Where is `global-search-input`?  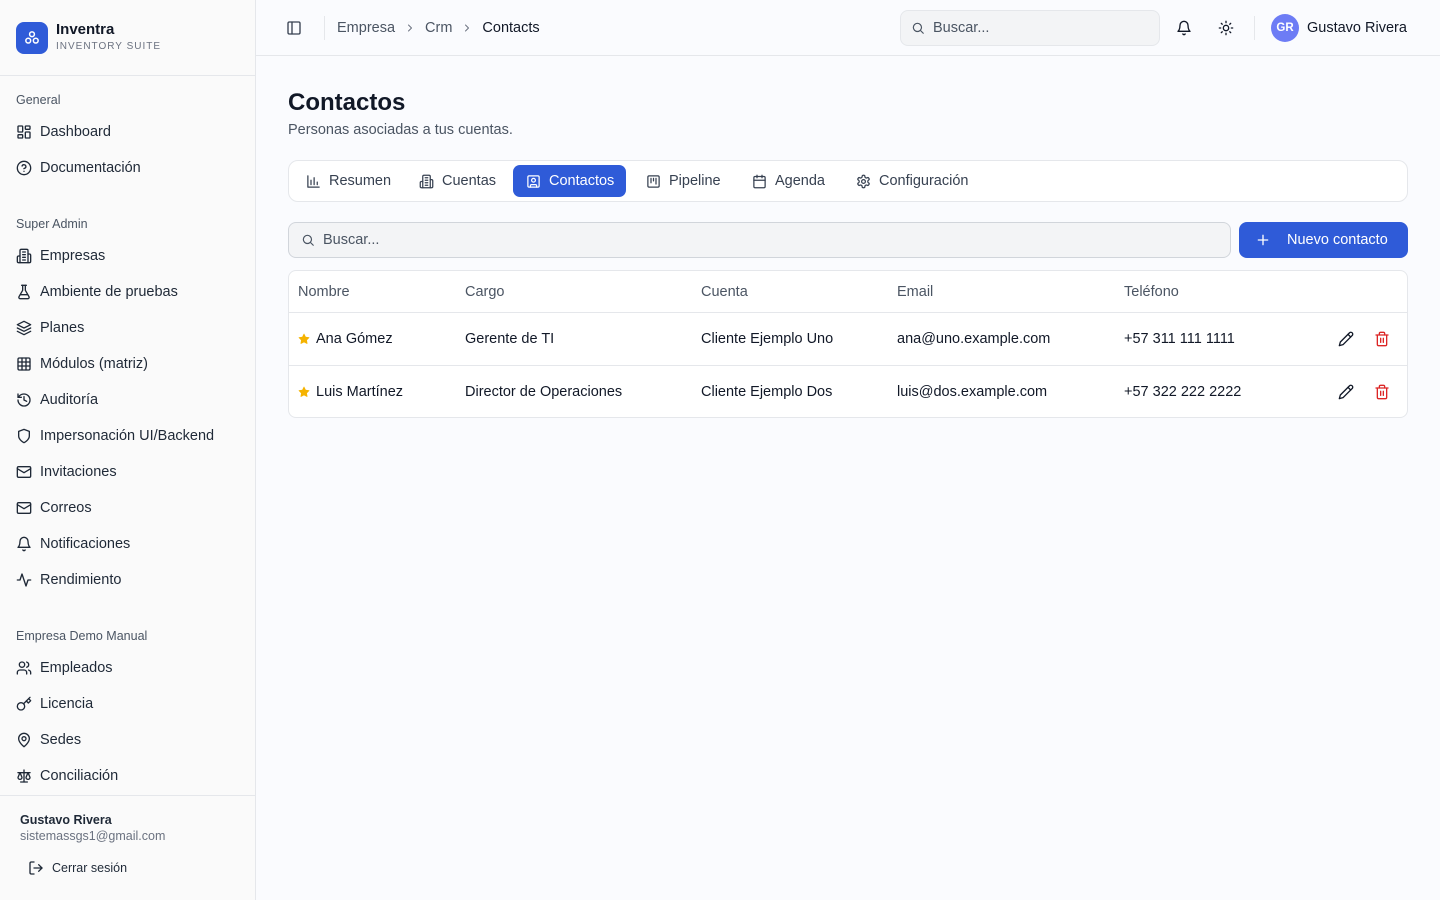 global-search-input is located at coordinates (1033, 28).